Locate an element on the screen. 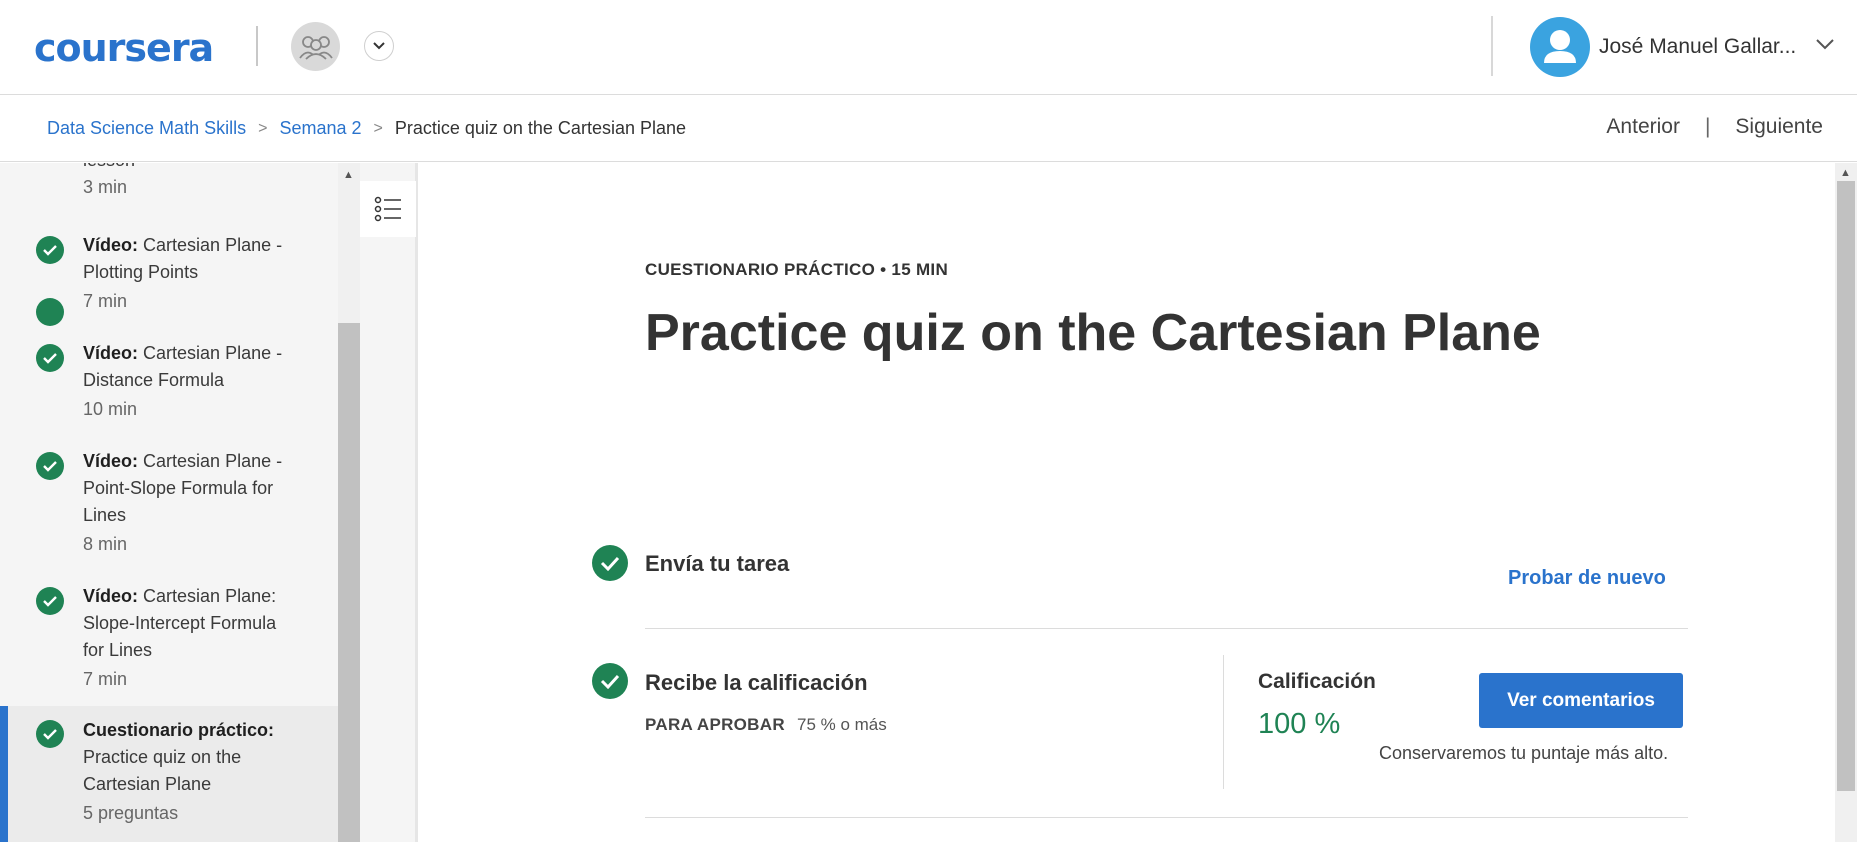 The width and height of the screenshot is (1857, 842). sidebar-item-duration: 10 min is located at coordinates (110, 409).